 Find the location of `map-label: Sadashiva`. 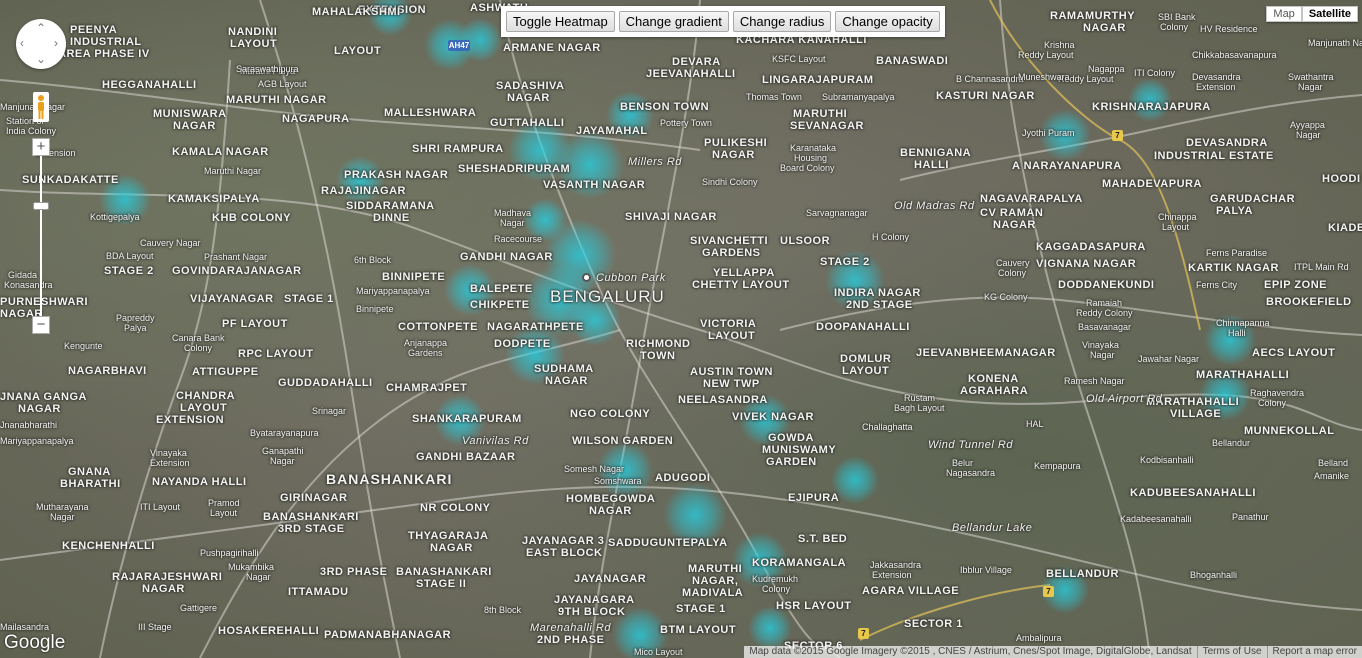

map-label: Sadashiva is located at coordinates (530, 86).